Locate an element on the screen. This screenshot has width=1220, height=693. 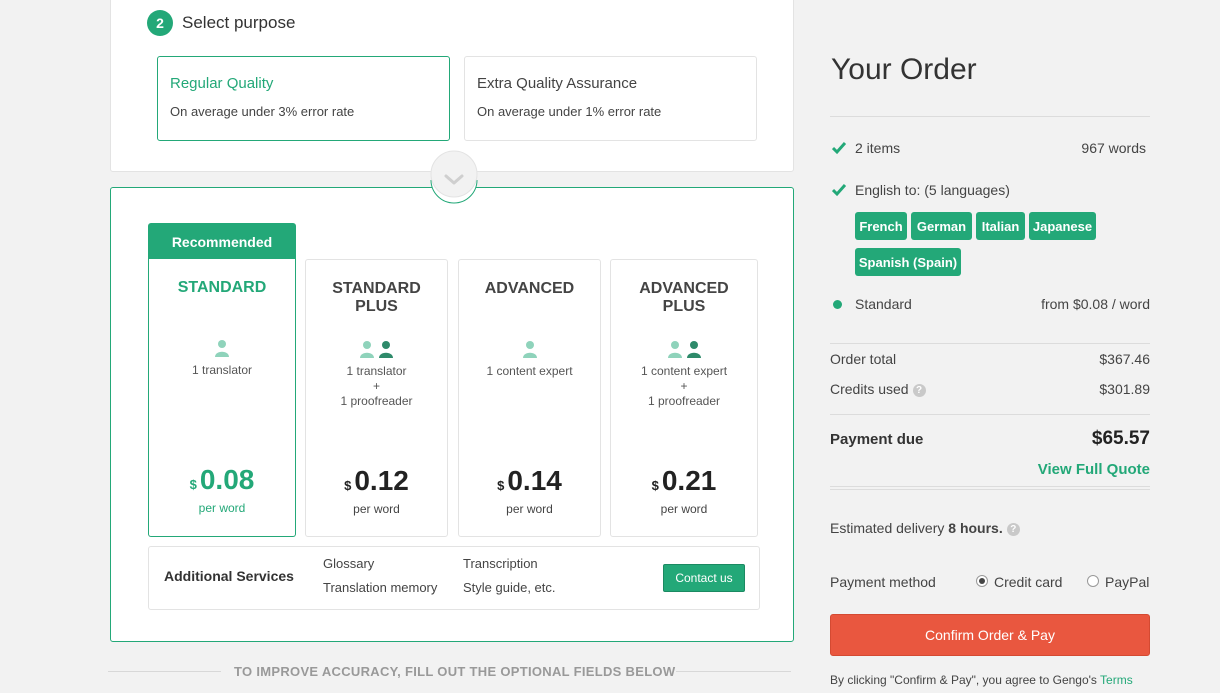
plan-description: 1 translator + 1 proofreader is located at coordinates (376, 386).